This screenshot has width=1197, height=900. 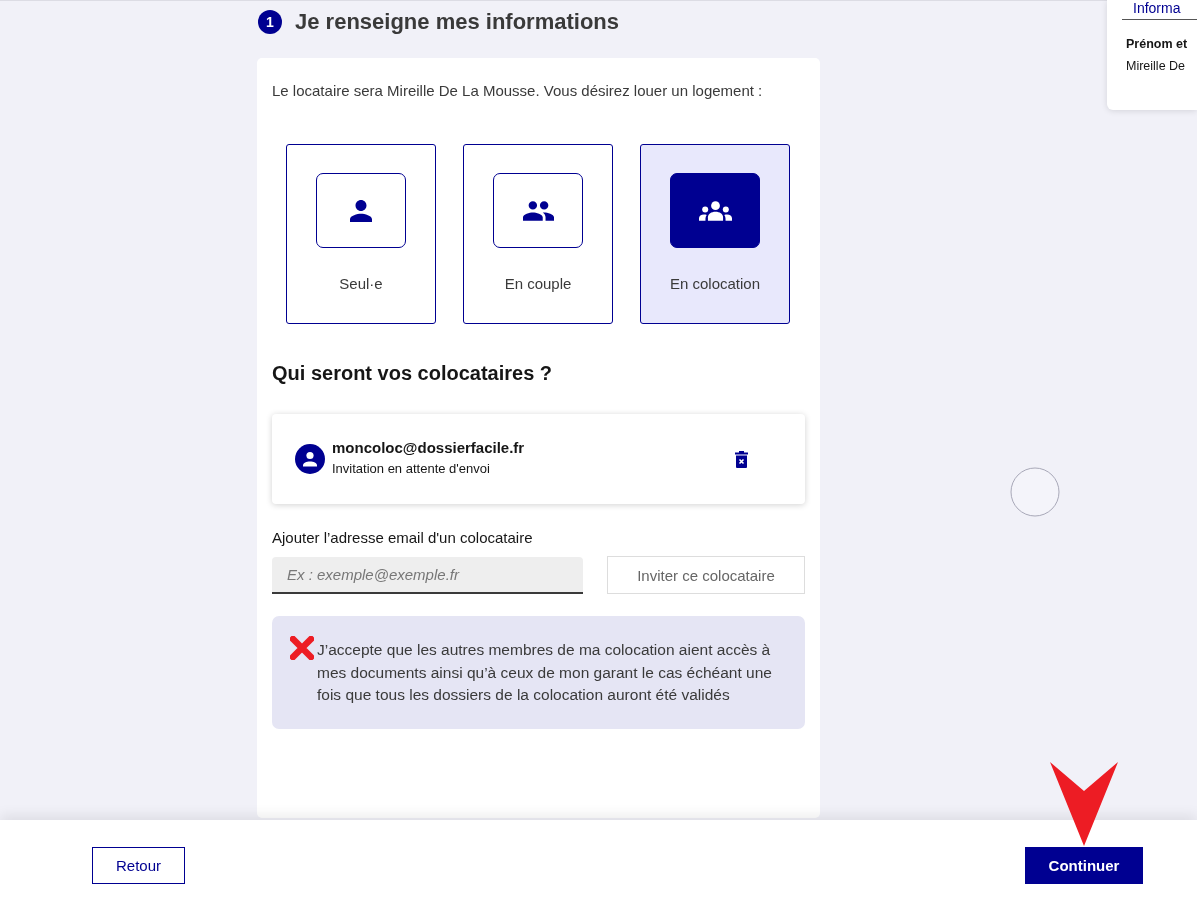 What do you see at coordinates (715, 234) in the screenshot?
I see `housing-option: En colocation` at bounding box center [715, 234].